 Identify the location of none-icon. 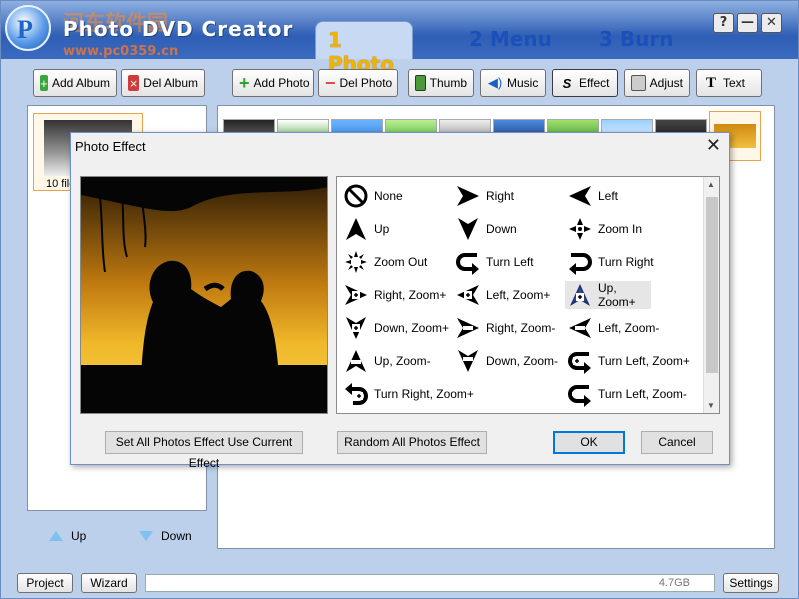
(356, 196).